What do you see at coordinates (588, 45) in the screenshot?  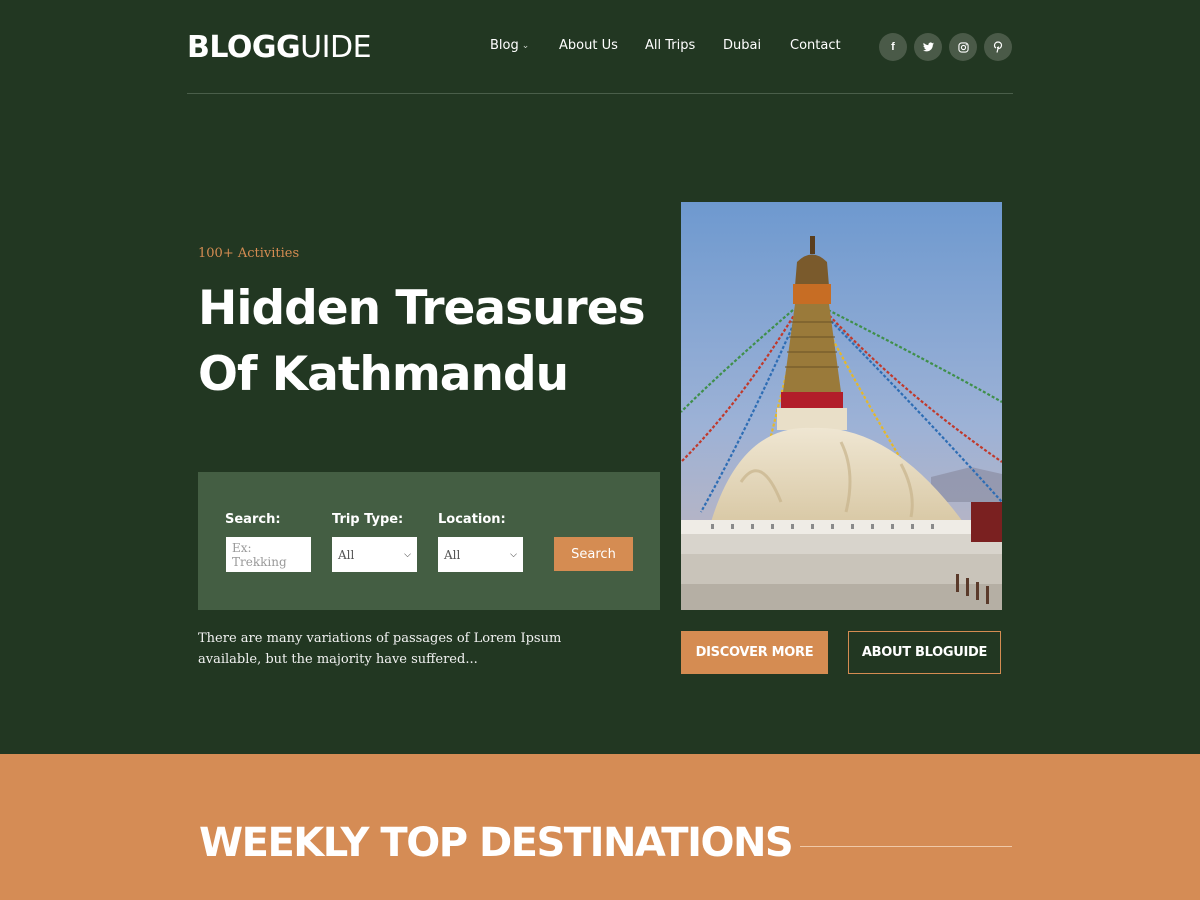 I see `nav-item-label: About Us` at bounding box center [588, 45].